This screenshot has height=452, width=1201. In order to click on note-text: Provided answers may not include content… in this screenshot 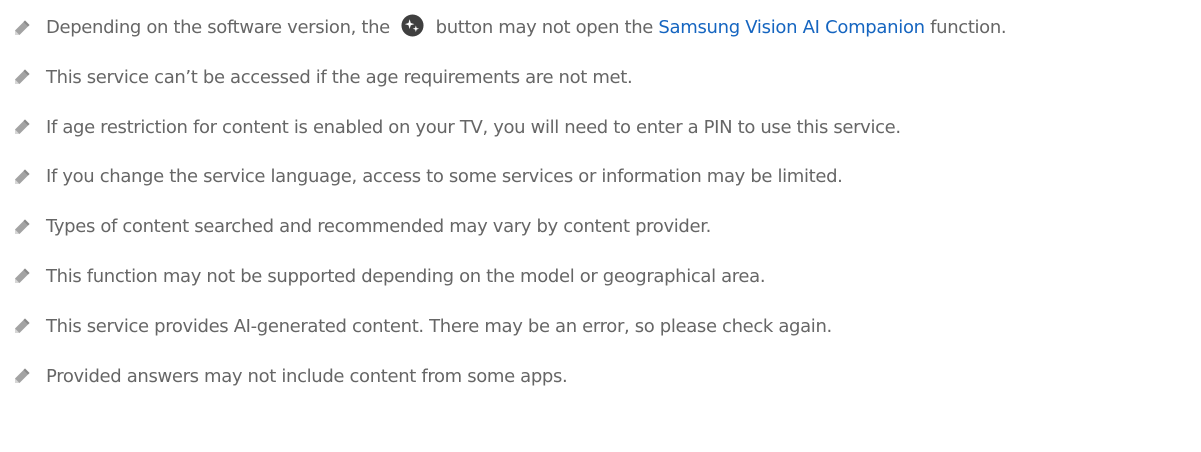, I will do `click(307, 376)`.